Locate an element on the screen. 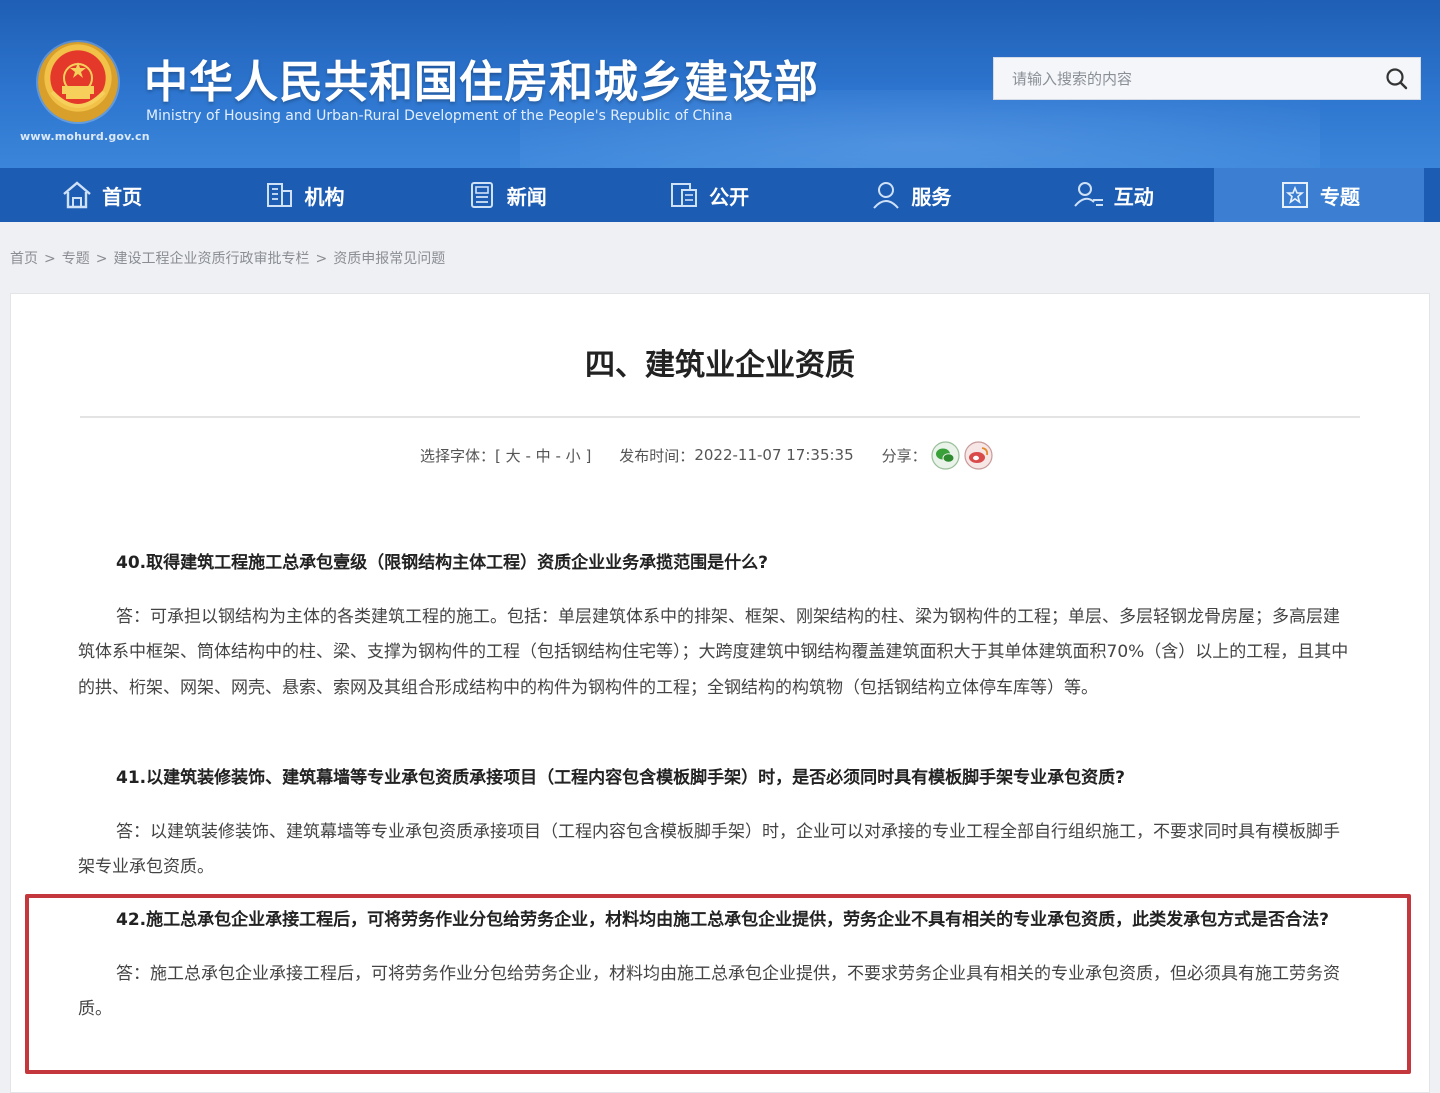 This screenshot has width=1440, height=1093. title-divider is located at coordinates (720, 417).